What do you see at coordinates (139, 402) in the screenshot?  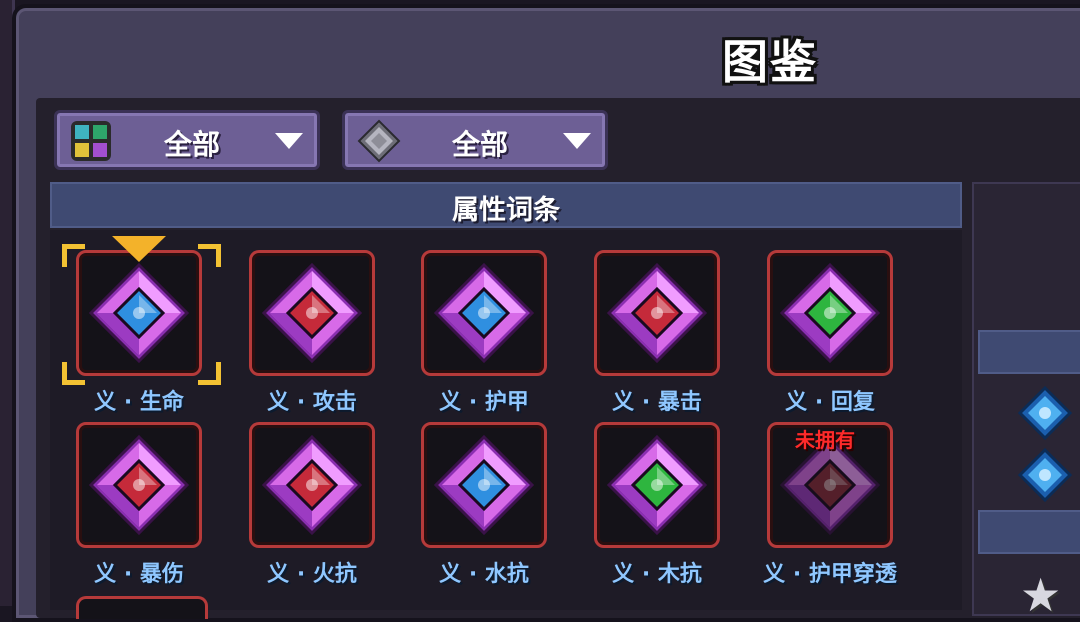 I see `item-label: 义 · 生命` at bounding box center [139, 402].